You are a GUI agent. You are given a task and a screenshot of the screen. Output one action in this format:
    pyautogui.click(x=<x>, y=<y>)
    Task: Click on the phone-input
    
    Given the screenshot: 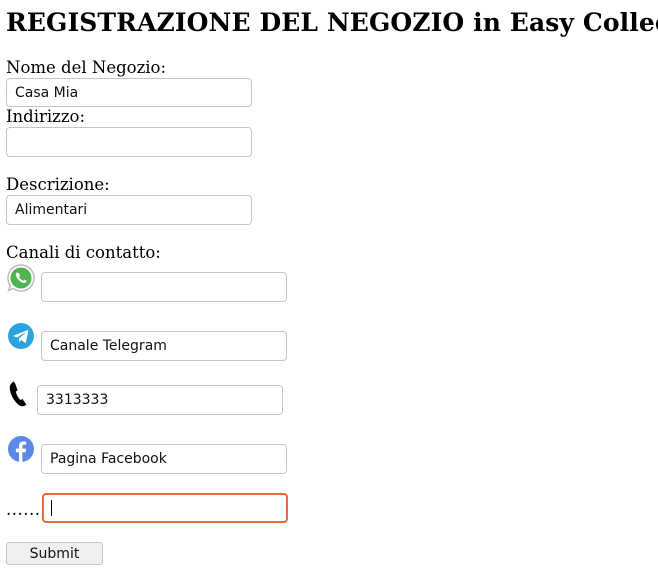 What is the action you would take?
    pyautogui.click(x=160, y=400)
    